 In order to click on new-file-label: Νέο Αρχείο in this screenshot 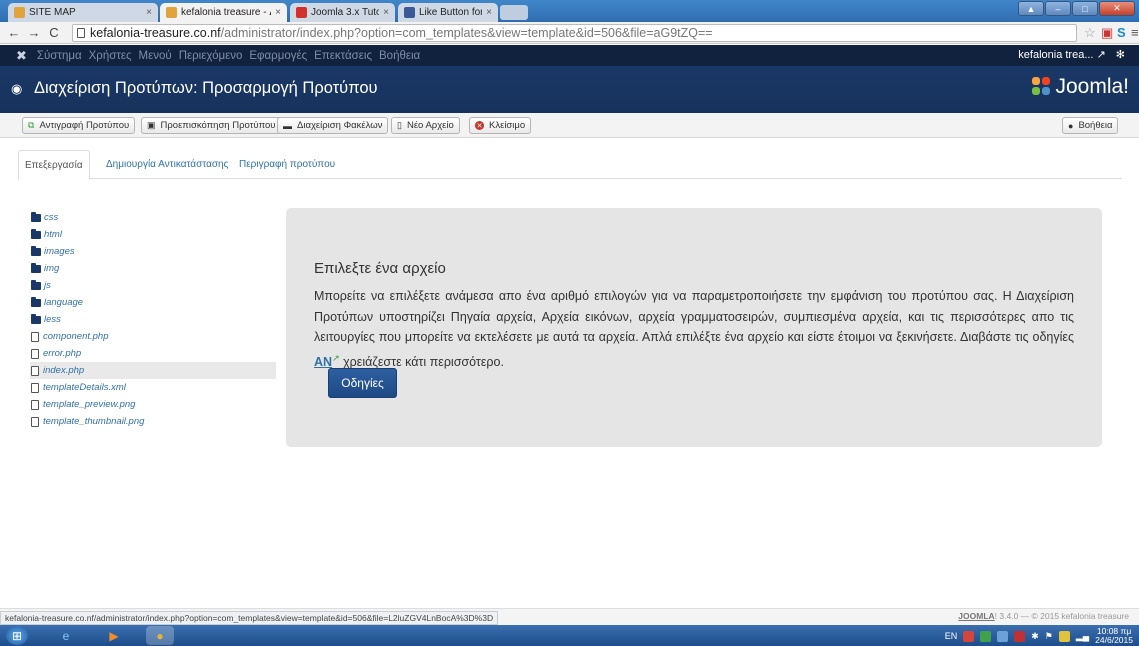, I will do `click(430, 125)`.